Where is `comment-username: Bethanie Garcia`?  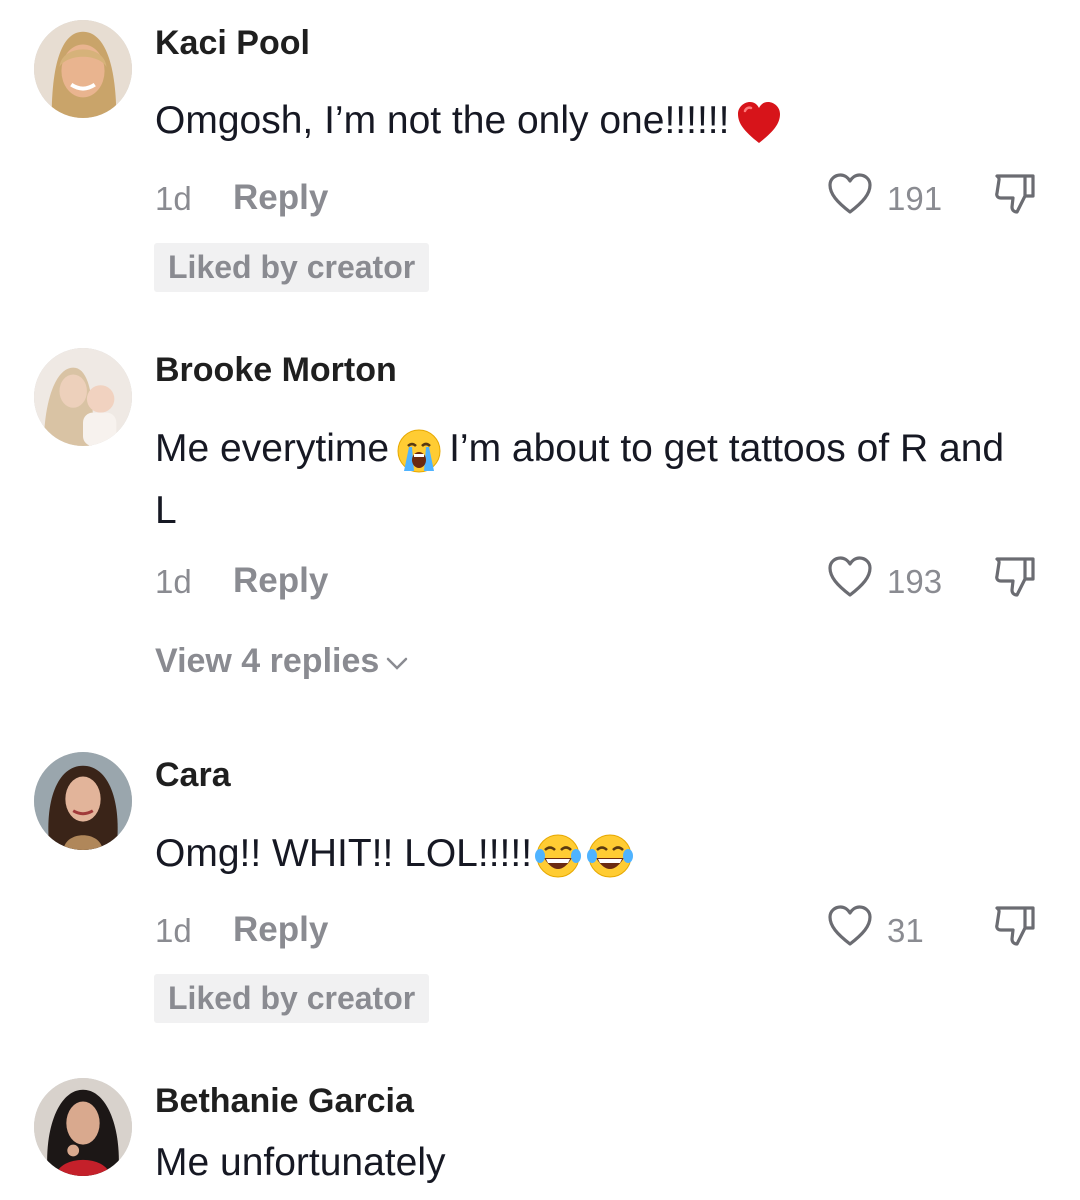 comment-username: Bethanie Garcia is located at coordinates (284, 1101).